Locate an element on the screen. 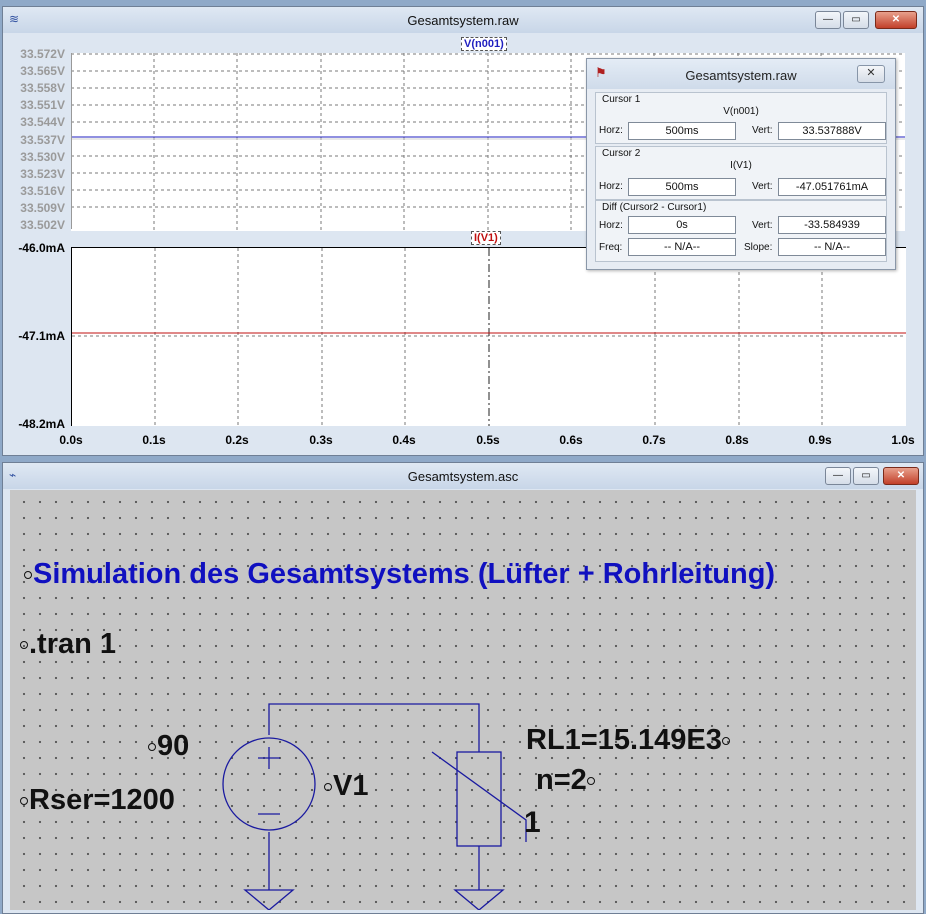 The width and height of the screenshot is (926, 914). y-tick: 33.530V is located at coordinates (42, 157).